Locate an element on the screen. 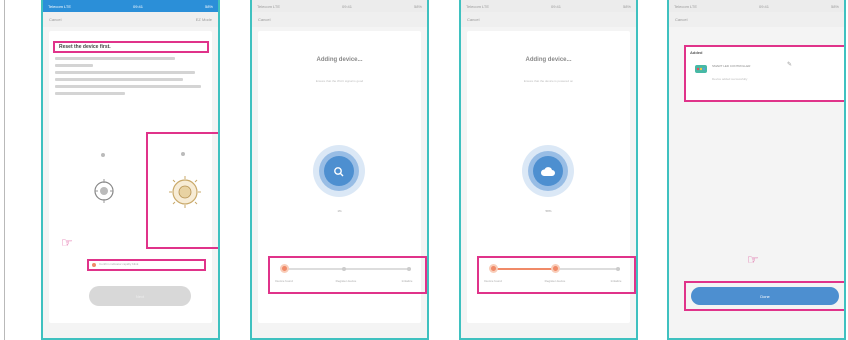  page-title: Reset the device first. is located at coordinates (85, 47).